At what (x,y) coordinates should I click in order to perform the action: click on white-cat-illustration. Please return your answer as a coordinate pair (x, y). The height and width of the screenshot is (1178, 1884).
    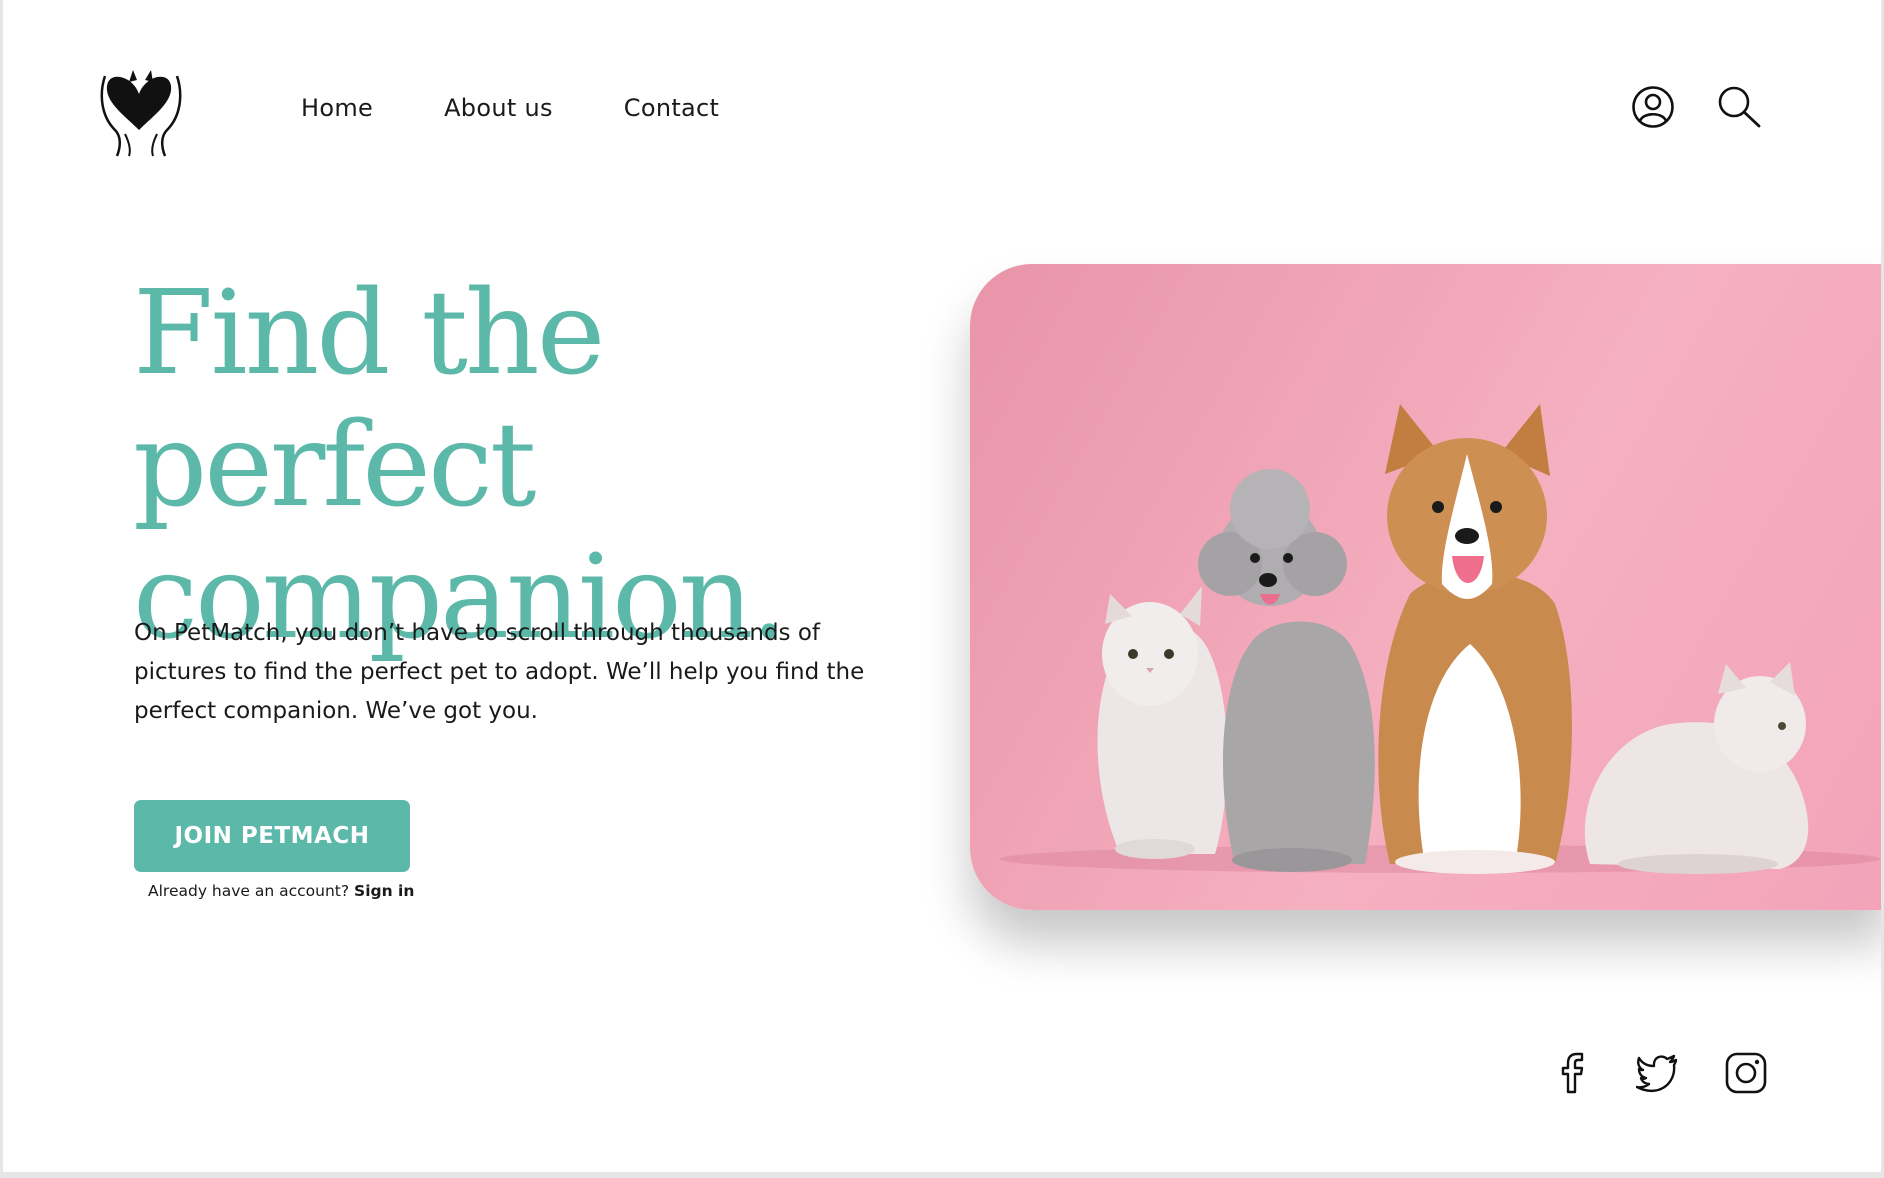
    Looking at the image, I should click on (1162, 722).